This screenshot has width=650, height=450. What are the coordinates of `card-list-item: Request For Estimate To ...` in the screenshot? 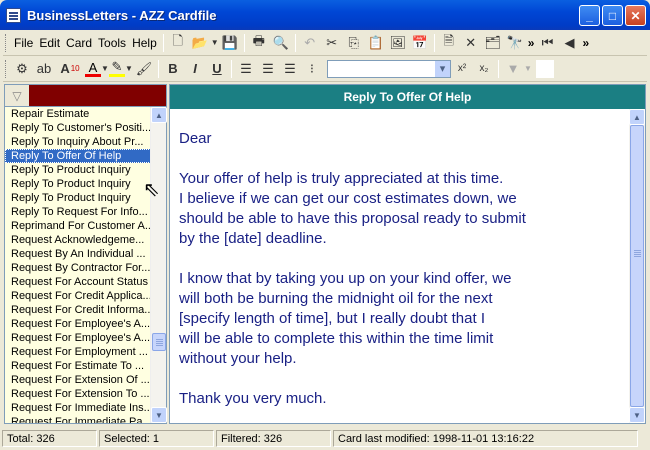 It's located at (78, 366).